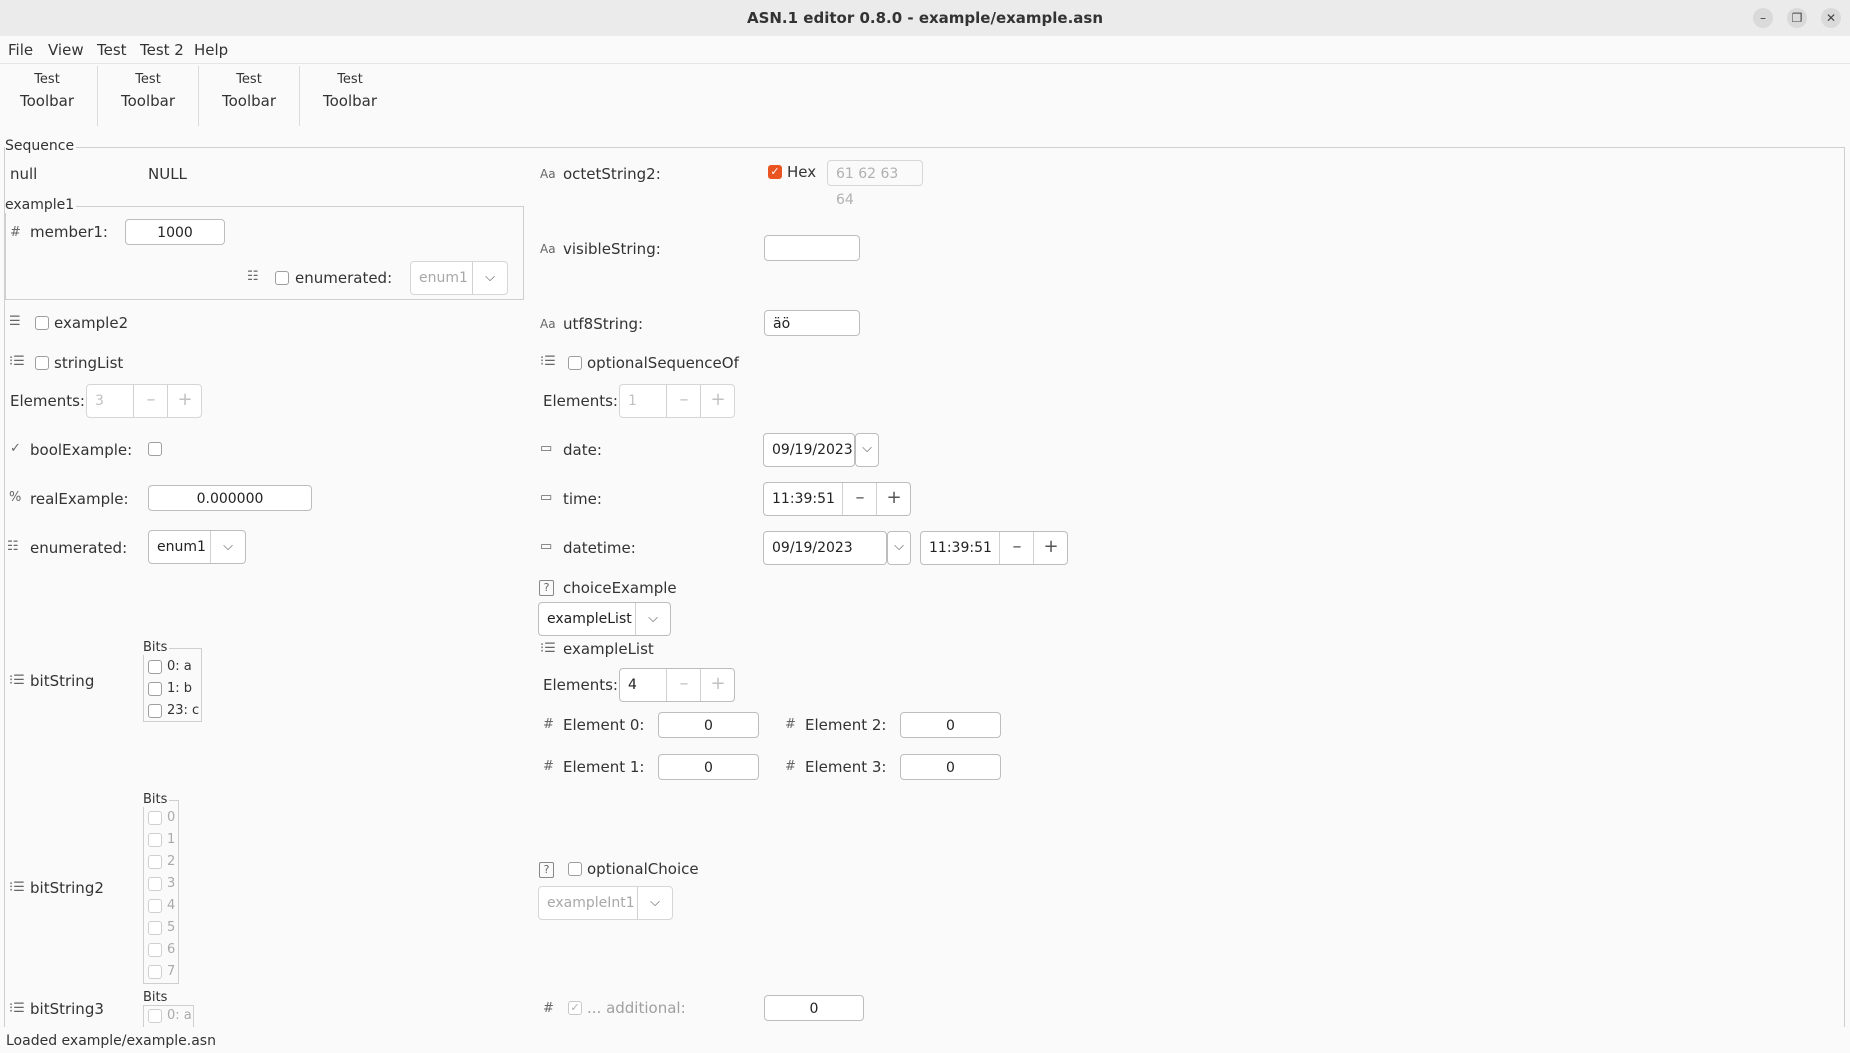 The image size is (1850, 1053). Describe the element at coordinates (875, 184) in the screenshot. I see `octetstring2-input: 61 62 63 64` at that location.